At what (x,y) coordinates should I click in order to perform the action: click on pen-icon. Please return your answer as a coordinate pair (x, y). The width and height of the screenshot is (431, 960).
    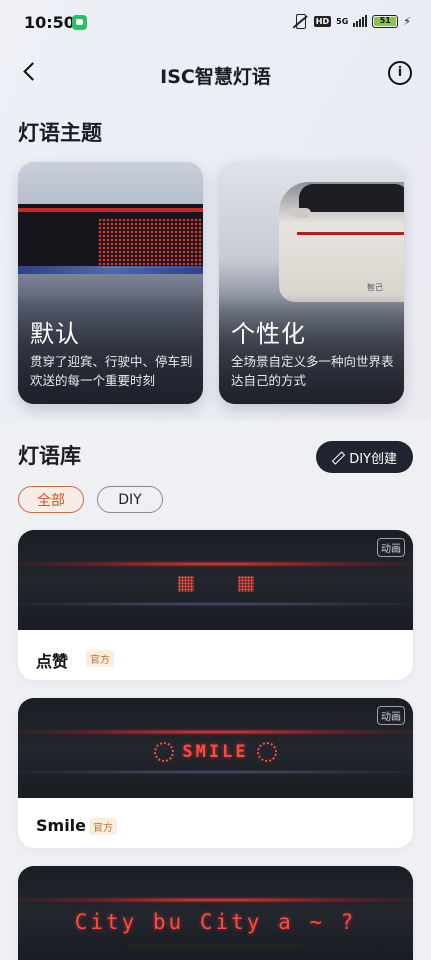
    Looking at the image, I should click on (337, 457).